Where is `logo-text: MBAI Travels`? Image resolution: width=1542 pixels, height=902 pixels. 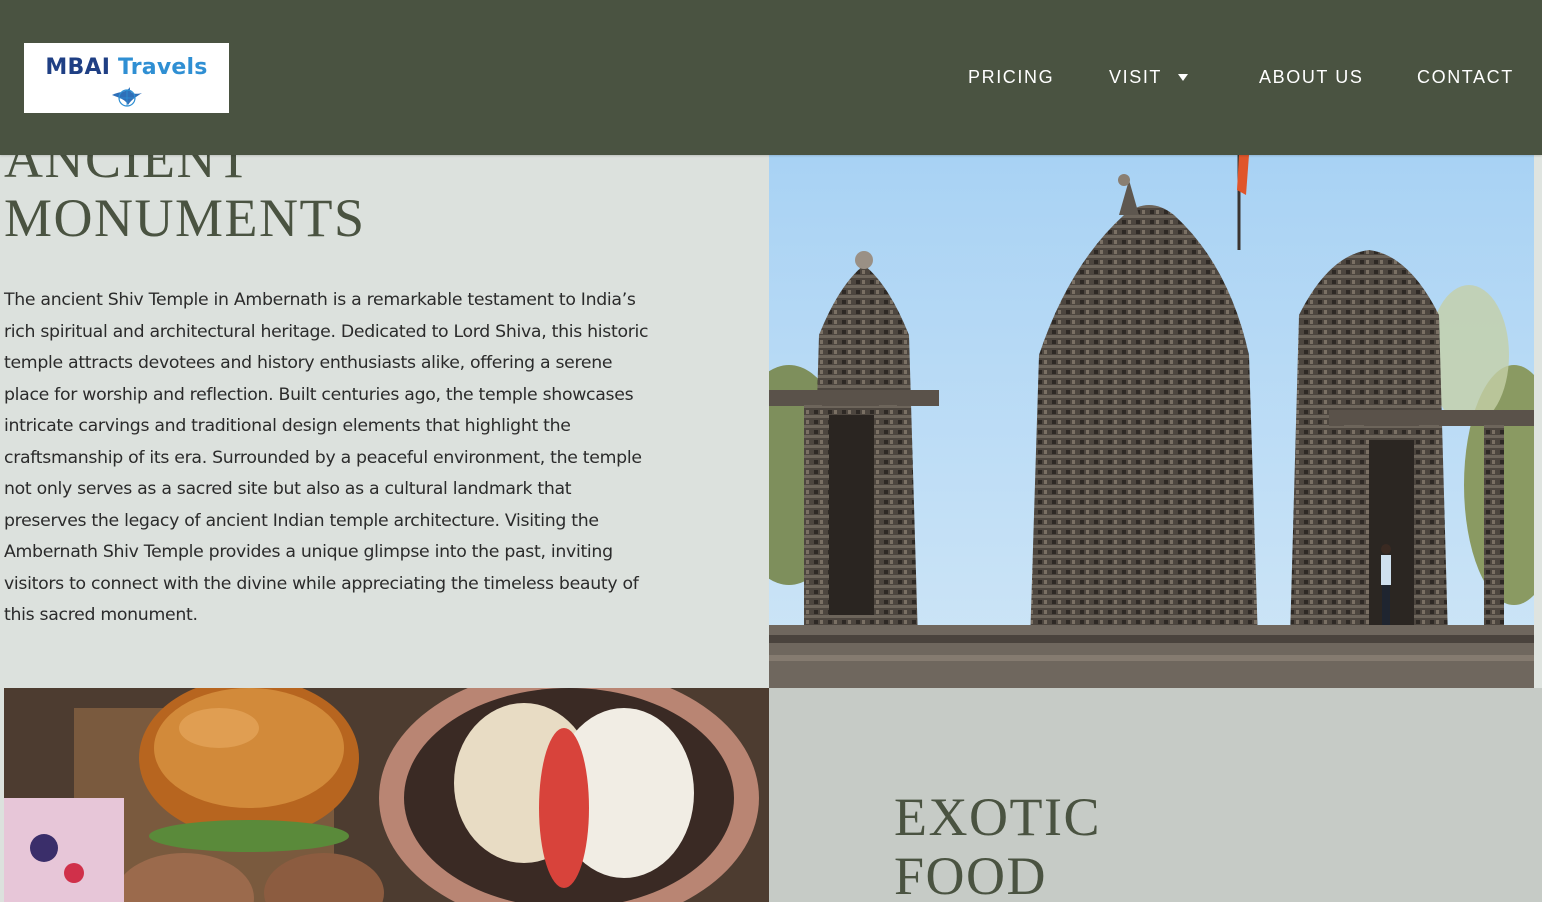 logo-text: MBAI Travels is located at coordinates (126, 67).